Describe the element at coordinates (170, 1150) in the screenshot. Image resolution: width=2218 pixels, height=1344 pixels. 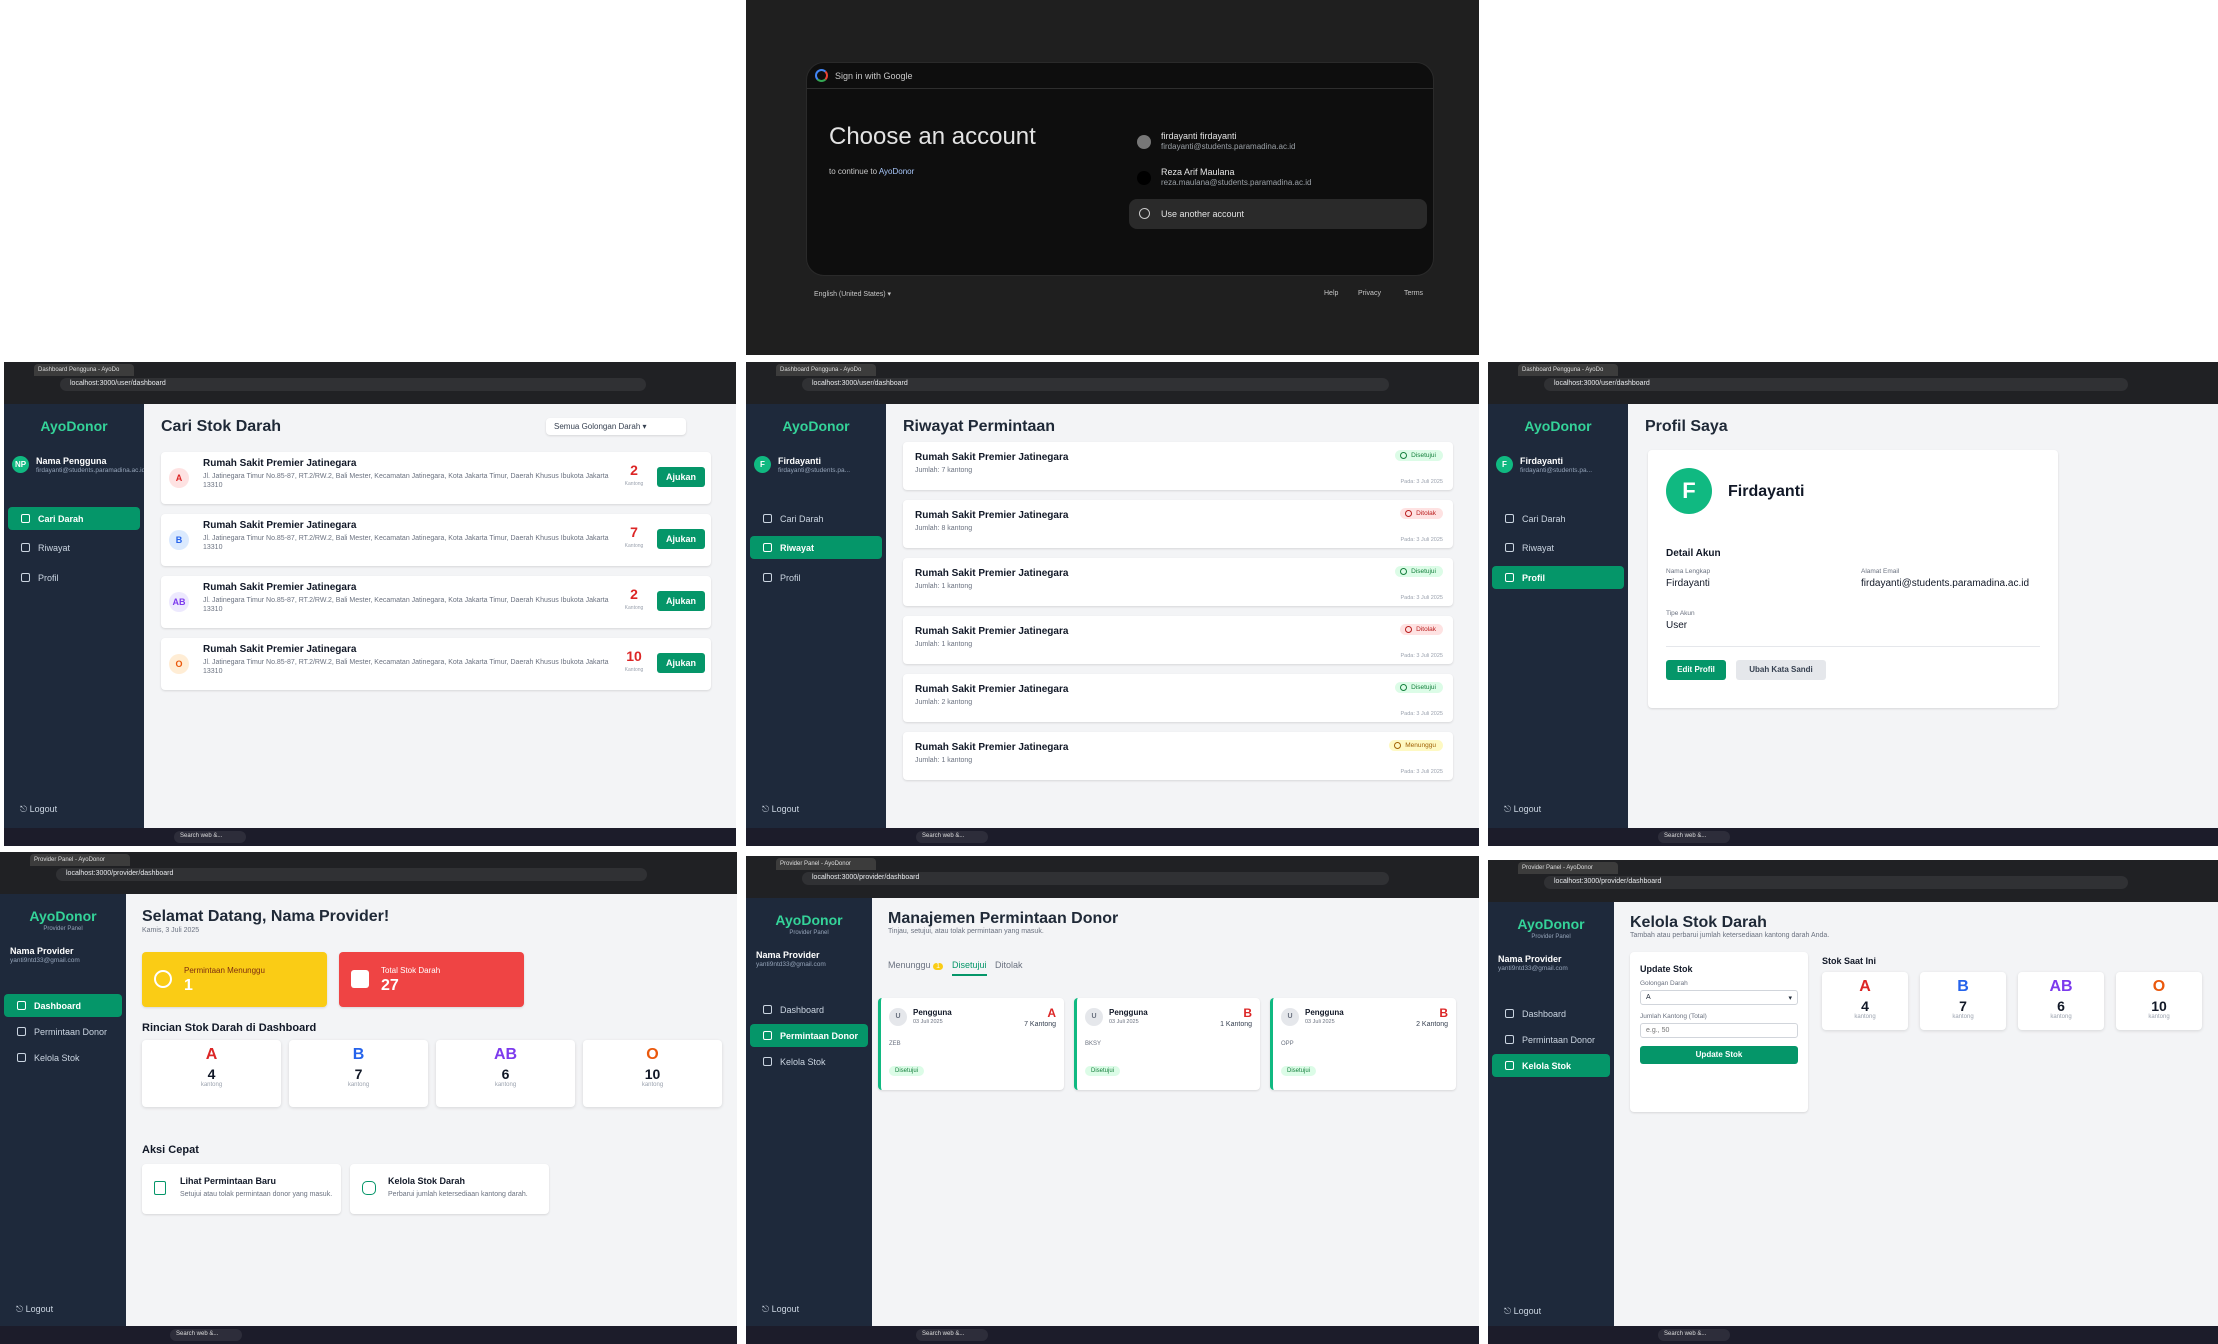
I see `section-title: Aksi Cepat` at that location.